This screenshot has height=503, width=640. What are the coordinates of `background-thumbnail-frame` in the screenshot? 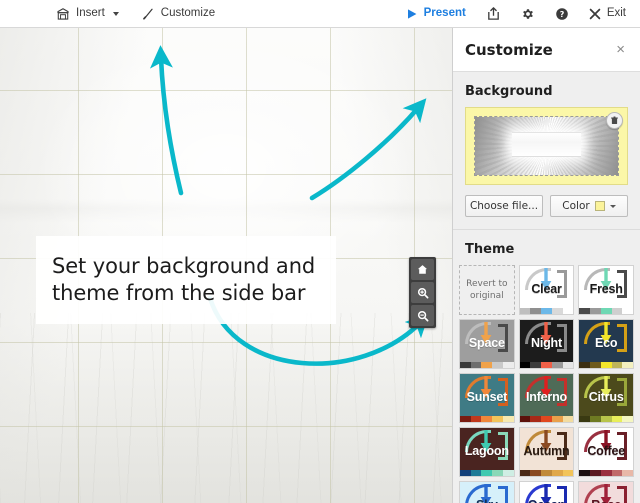 It's located at (546, 146).